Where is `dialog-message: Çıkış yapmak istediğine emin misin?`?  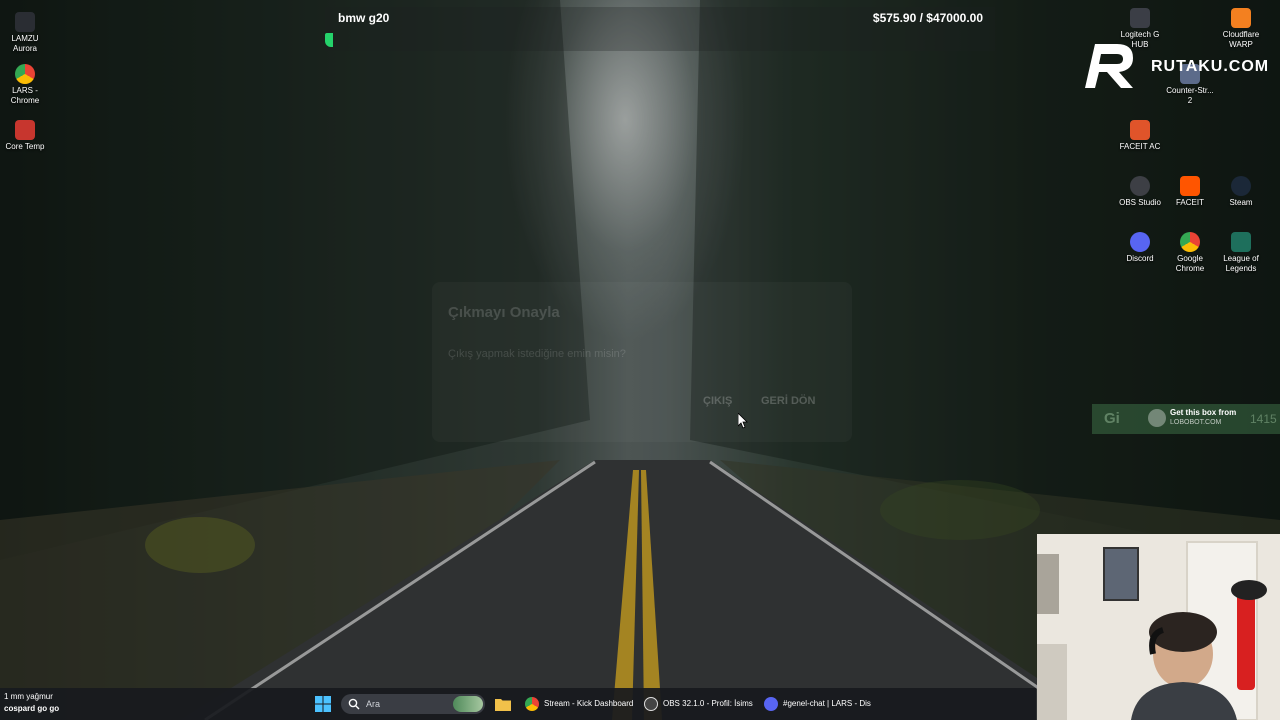 dialog-message: Çıkış yapmak istediğine emin misin? is located at coordinates (537, 354).